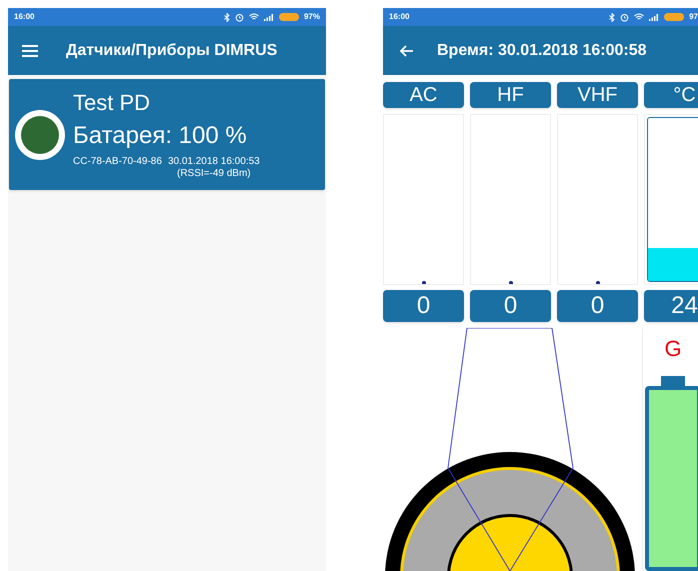 This screenshot has height=571, width=698. What do you see at coordinates (597, 95) in the screenshot?
I see `channel-header: VHF` at bounding box center [597, 95].